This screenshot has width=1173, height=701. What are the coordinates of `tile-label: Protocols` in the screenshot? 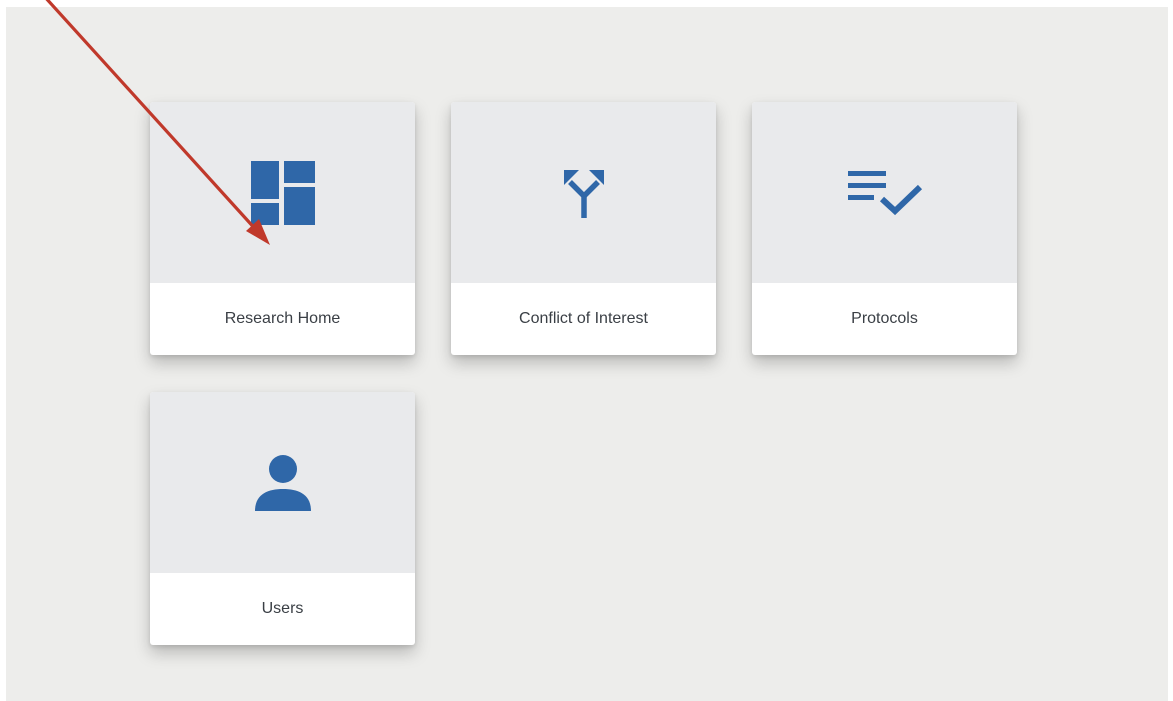 It's located at (884, 318).